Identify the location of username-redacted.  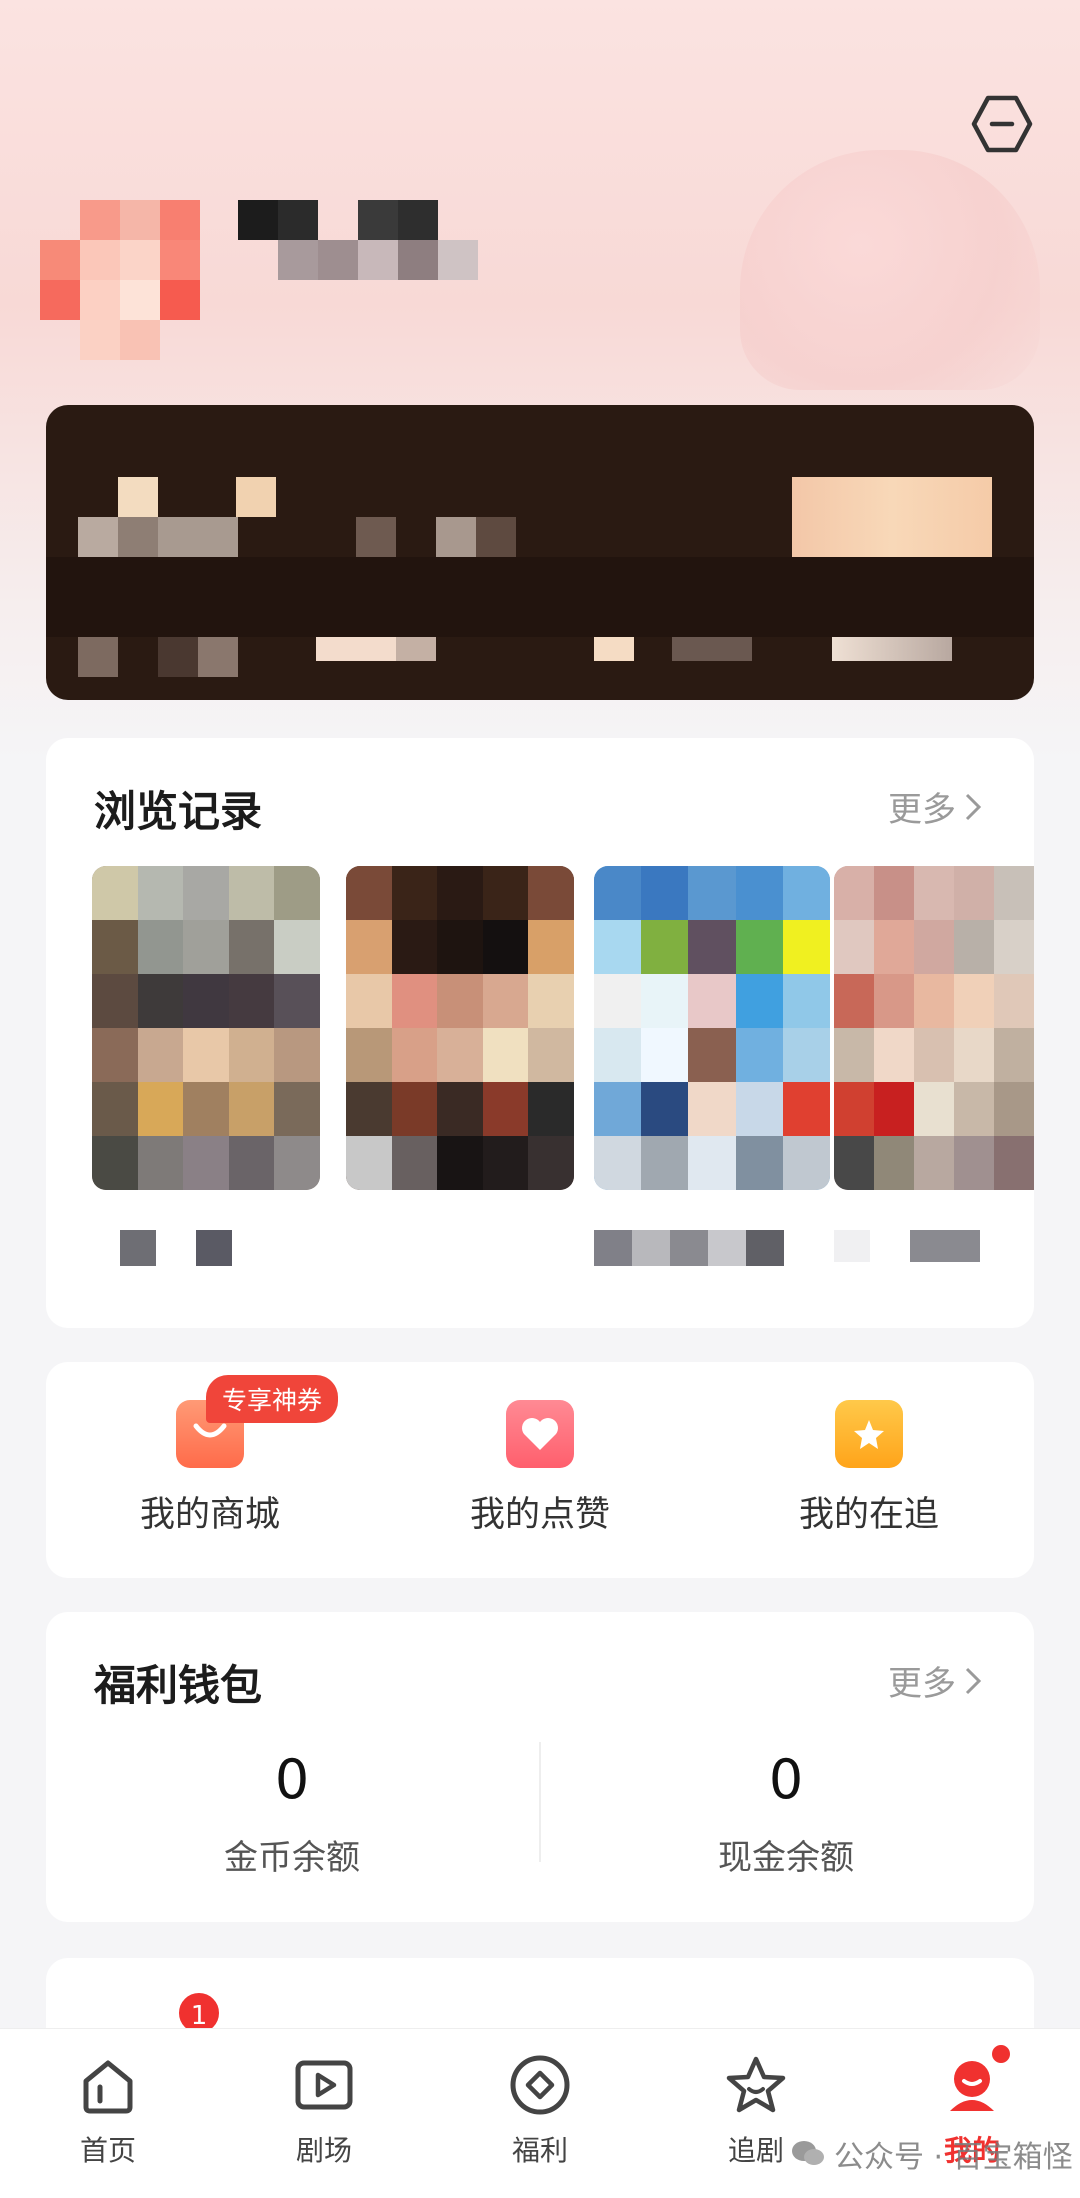
(358, 240).